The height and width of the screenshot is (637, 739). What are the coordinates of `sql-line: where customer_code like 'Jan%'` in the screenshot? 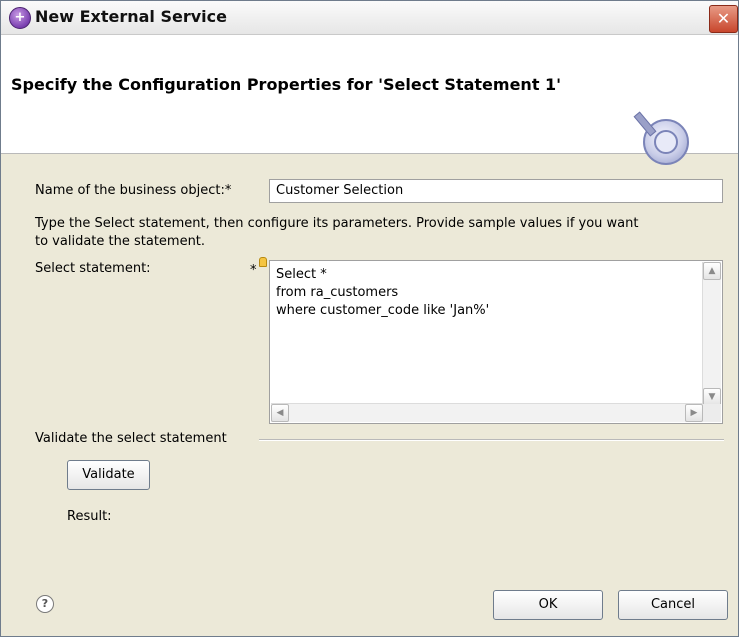 It's located at (383, 310).